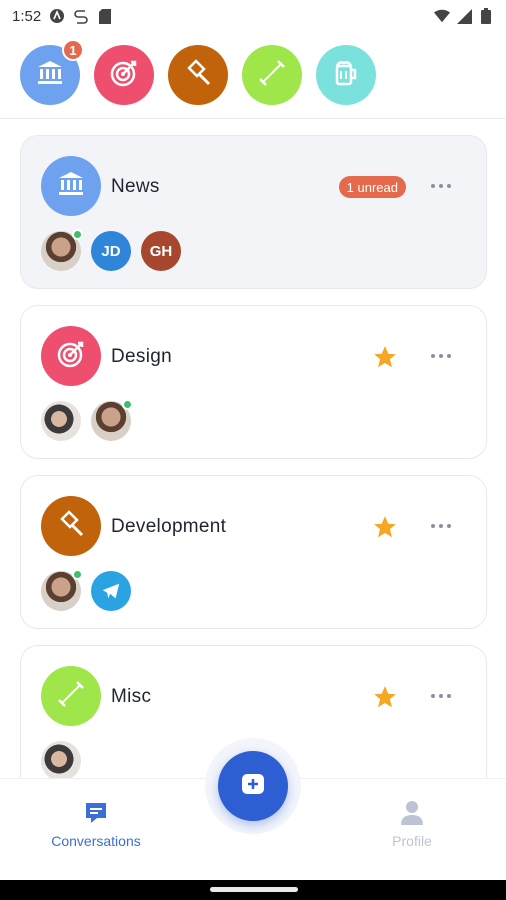  What do you see at coordinates (57, 16) in the screenshot?
I see `app-notification-icon` at bounding box center [57, 16].